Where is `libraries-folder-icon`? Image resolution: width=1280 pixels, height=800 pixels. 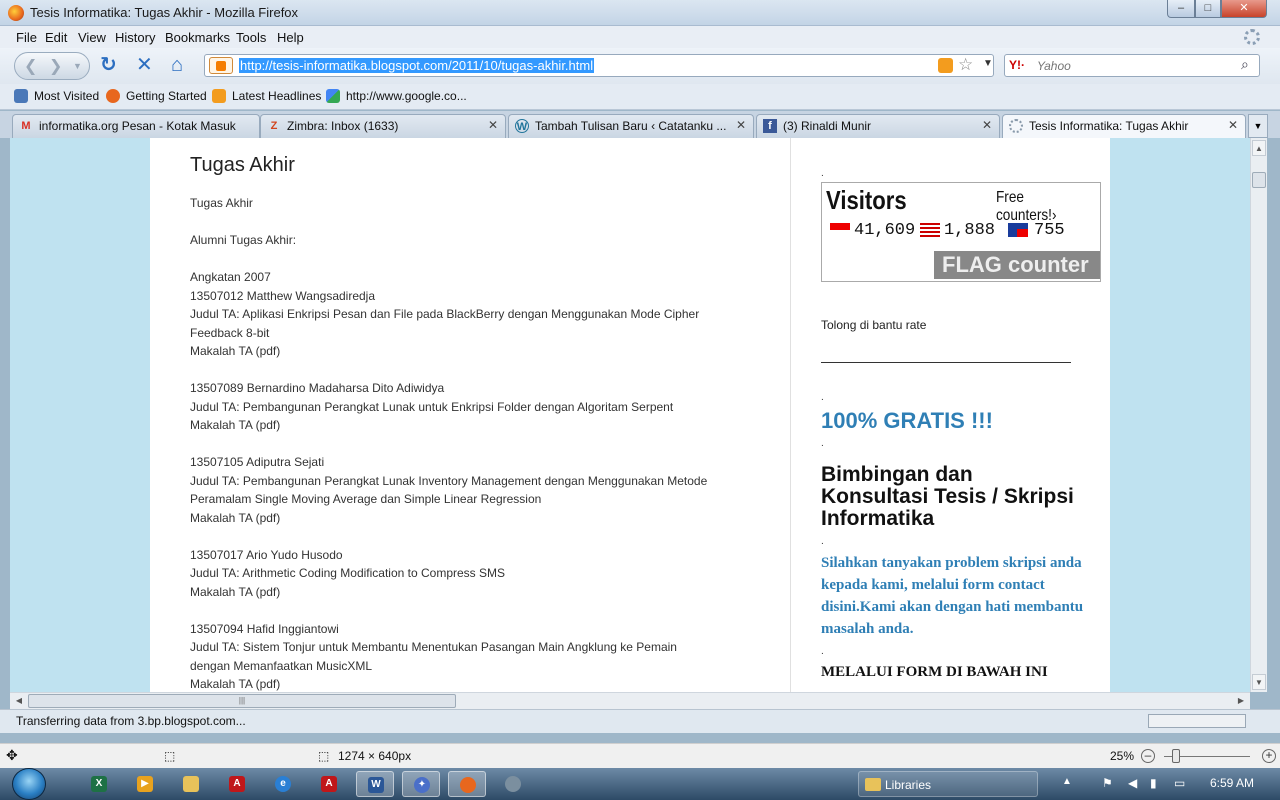 libraries-folder-icon is located at coordinates (873, 784).